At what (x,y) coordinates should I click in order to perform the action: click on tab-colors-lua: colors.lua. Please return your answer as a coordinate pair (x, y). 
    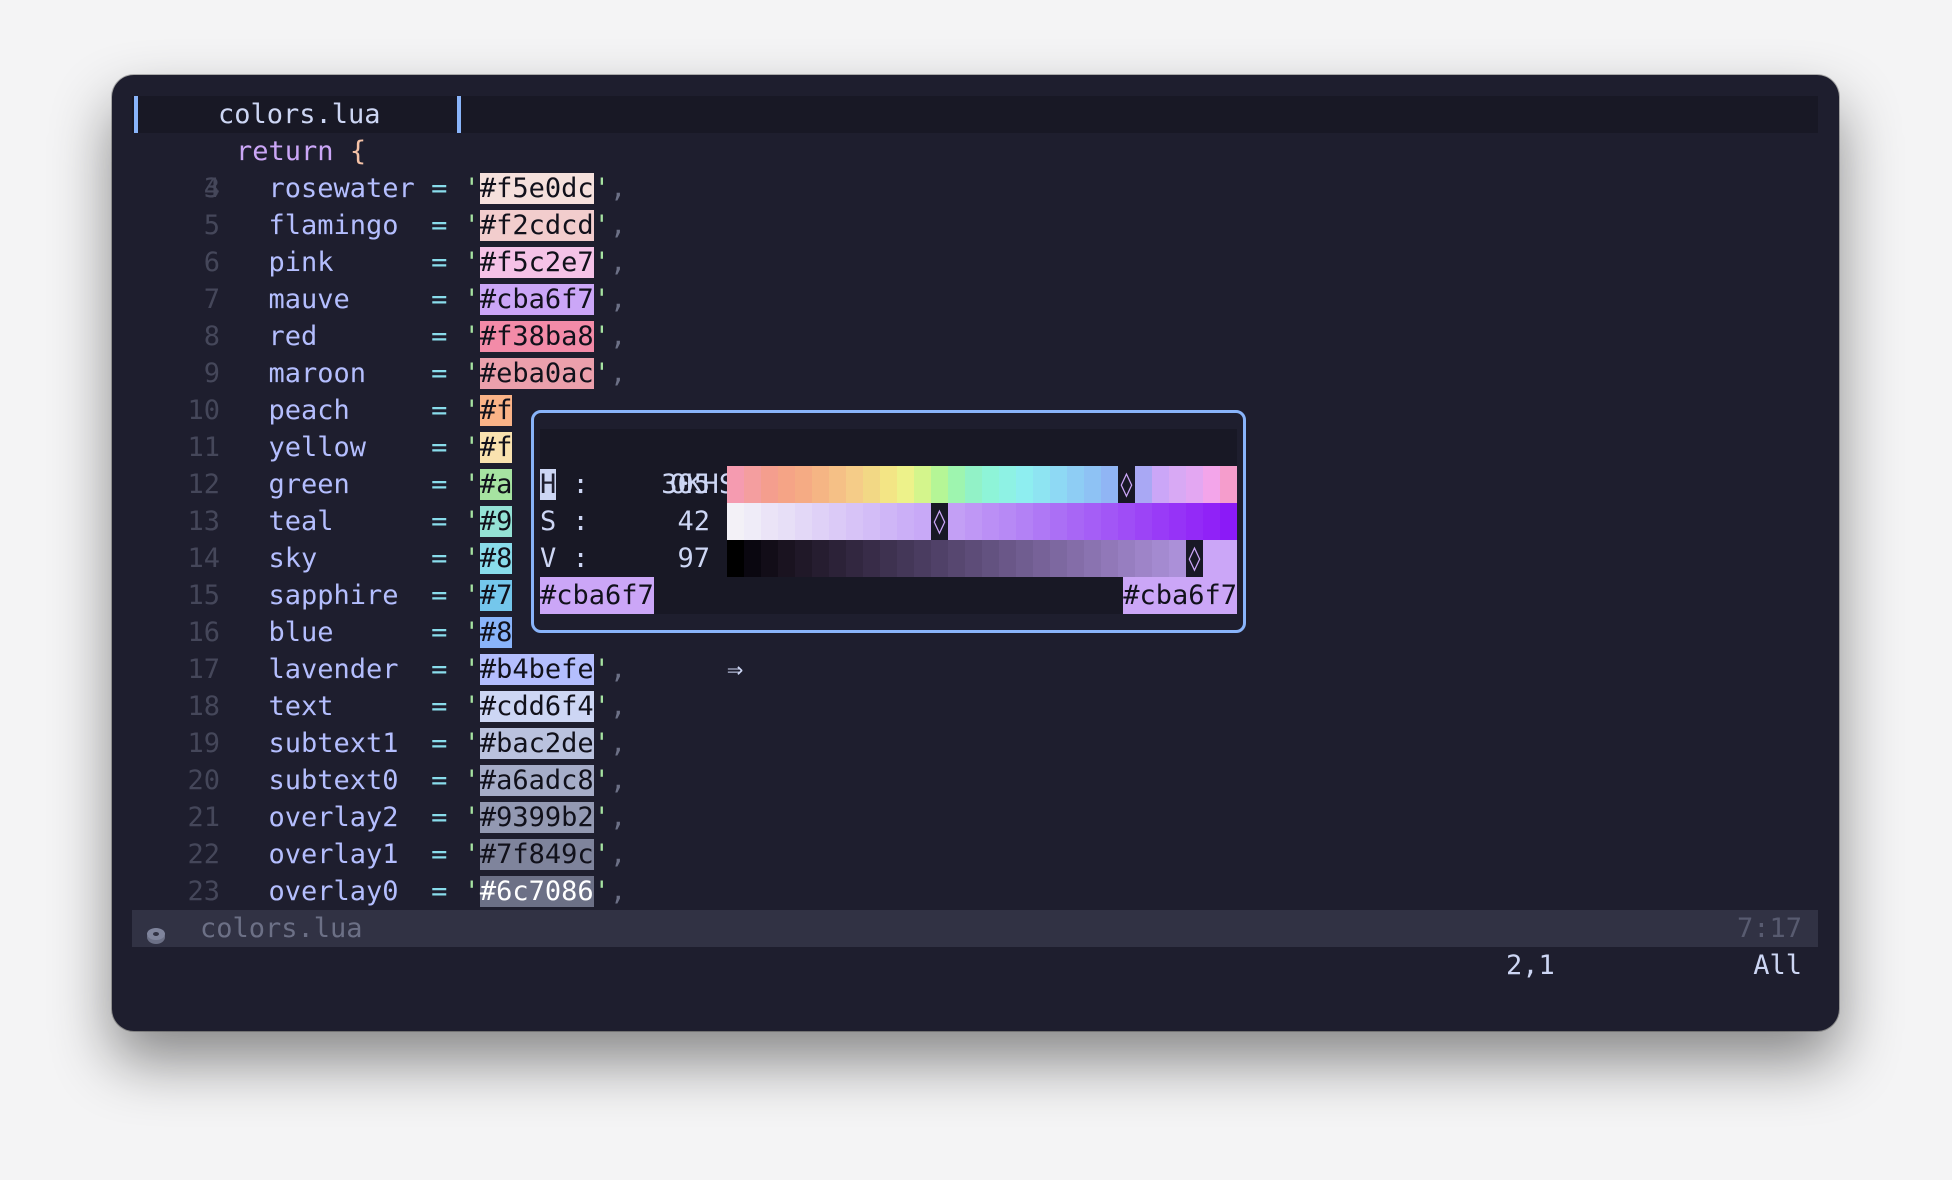
    Looking at the image, I should click on (298, 114).